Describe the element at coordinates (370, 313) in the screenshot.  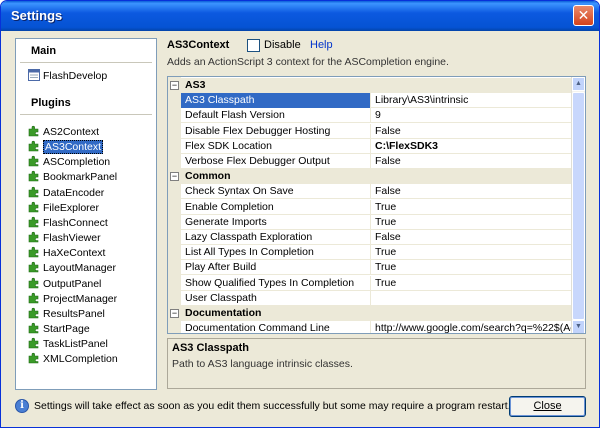
I see `grid-category: − Documentation` at that location.